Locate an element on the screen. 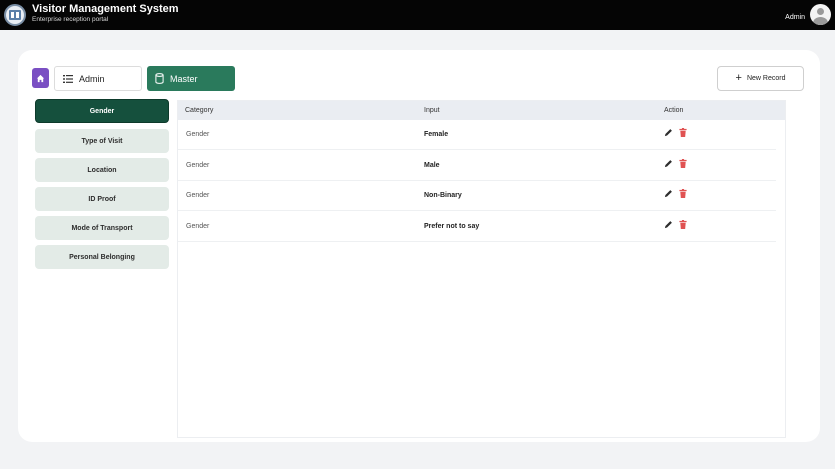 Image resolution: width=835 pixels, height=469 pixels. sidebar-item-label: Personal Belonging is located at coordinates (102, 257).